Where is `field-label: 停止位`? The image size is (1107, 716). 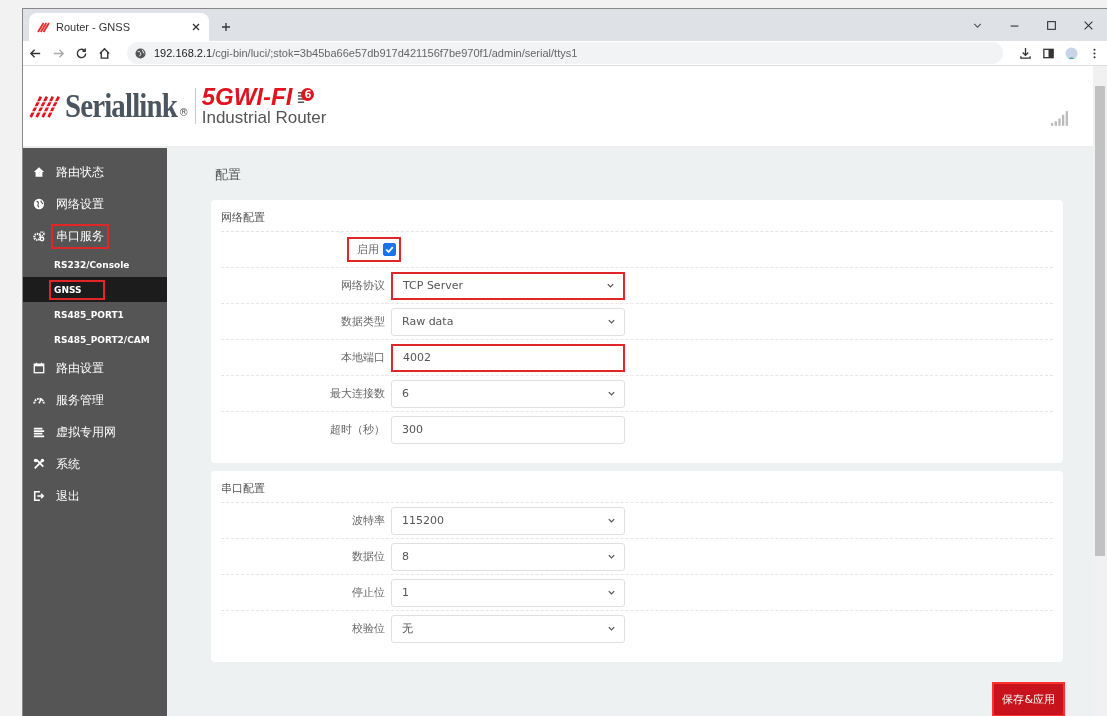 field-label: 停止位 is located at coordinates (368, 592).